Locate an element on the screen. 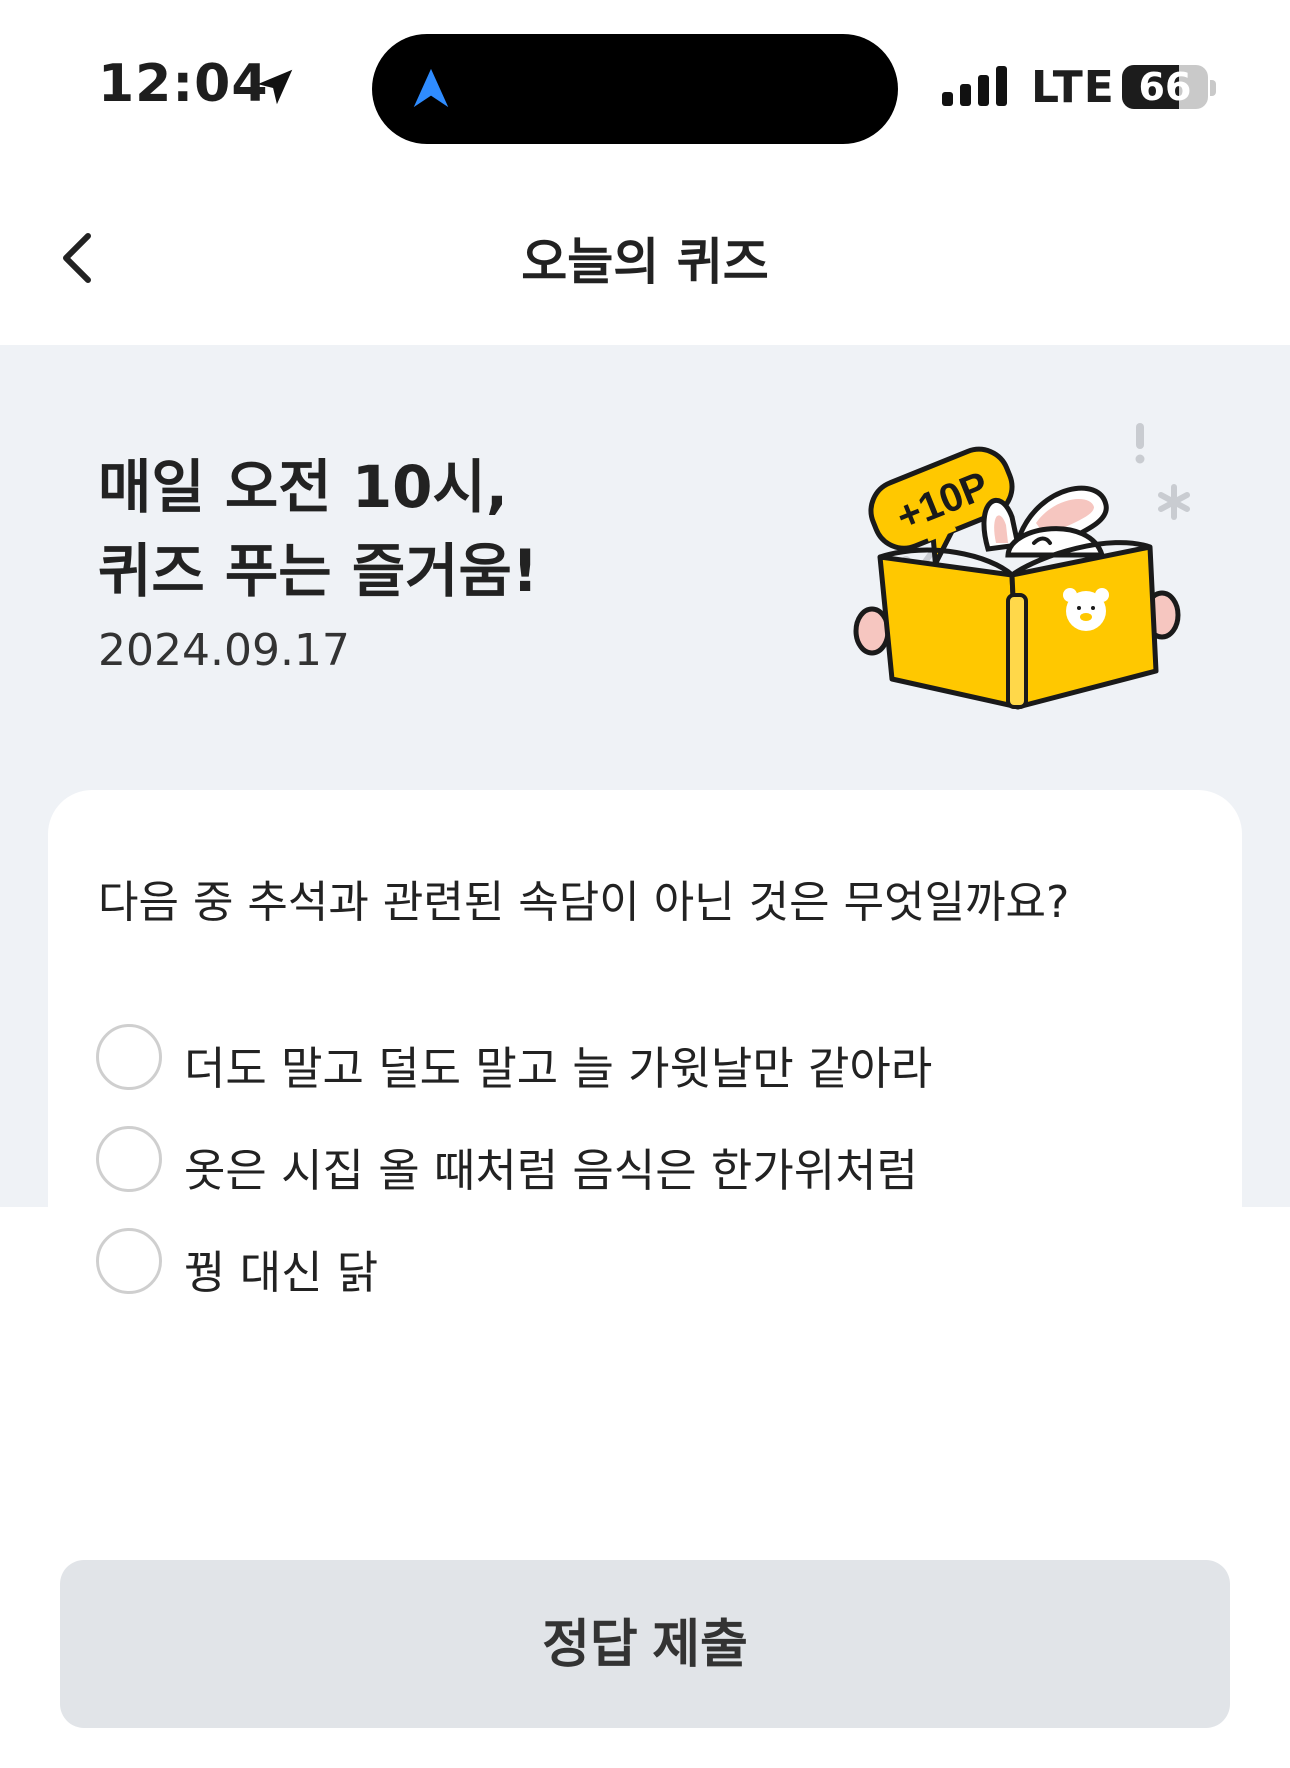 The height and width of the screenshot is (1768, 1290). dynamic-island is located at coordinates (635, 89).